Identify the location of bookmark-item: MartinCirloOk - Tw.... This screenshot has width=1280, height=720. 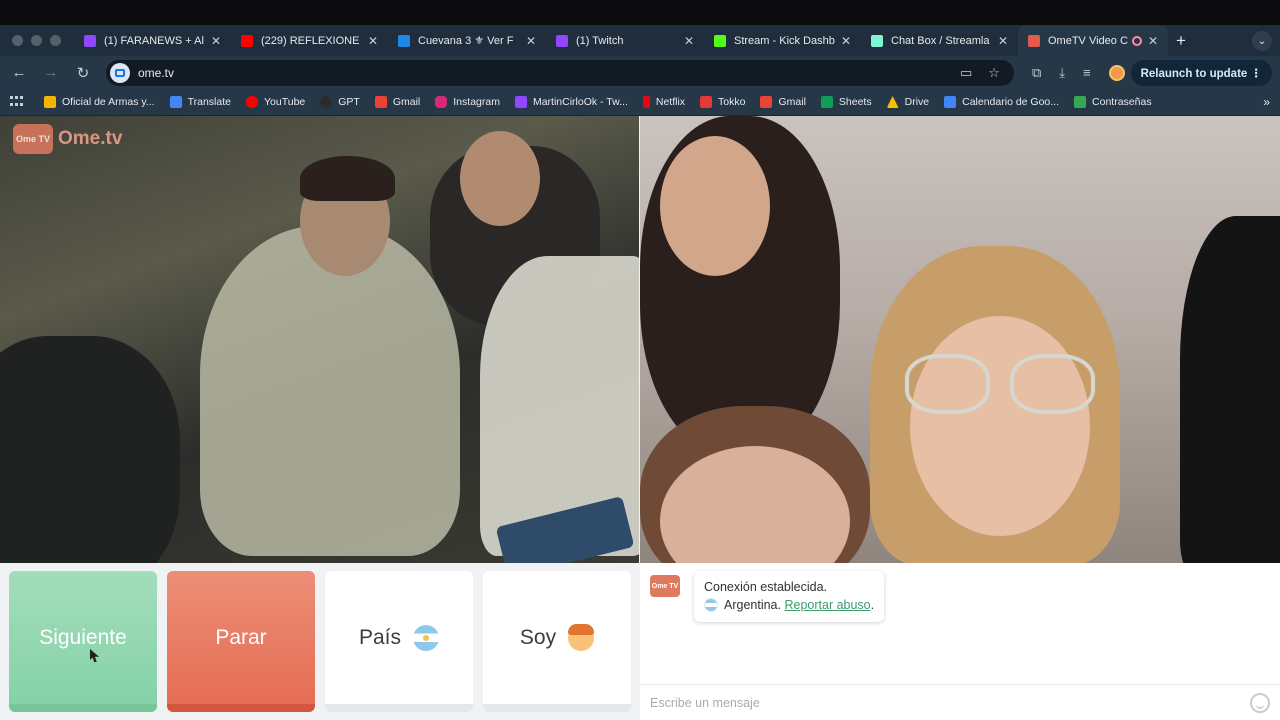
(571, 102).